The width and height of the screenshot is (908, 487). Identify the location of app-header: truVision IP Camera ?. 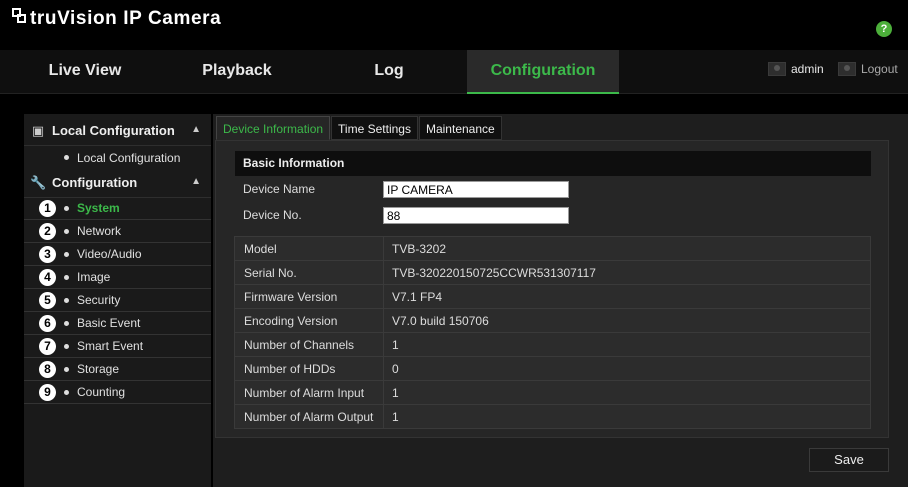
(454, 24).